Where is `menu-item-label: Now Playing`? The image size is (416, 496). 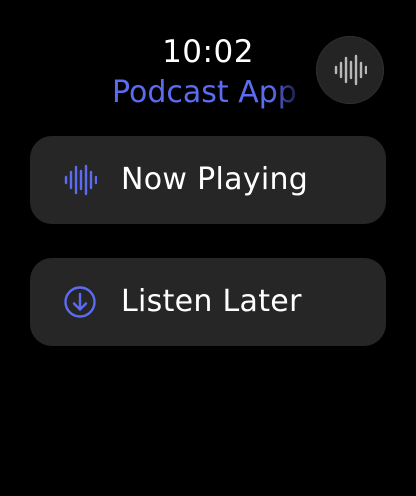 menu-item-label: Now Playing is located at coordinates (215, 179).